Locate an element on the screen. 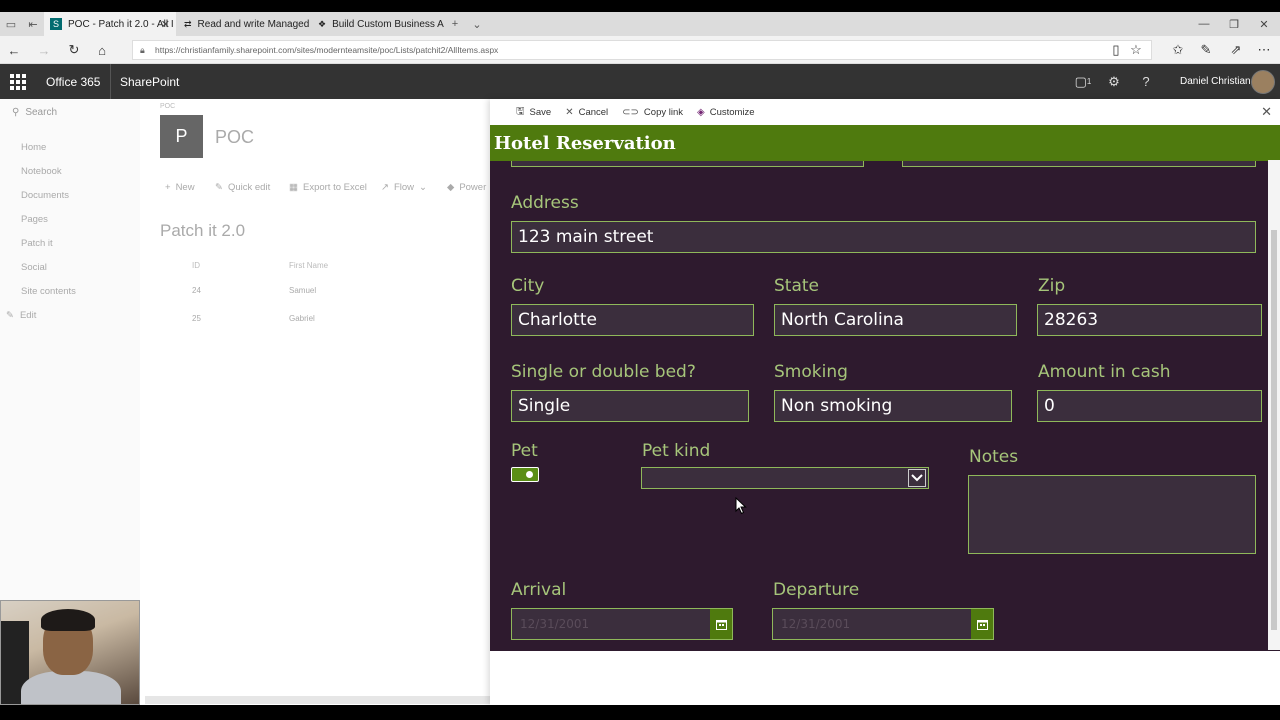 This screenshot has width=1280, height=720. nav-item-patch-it: Patch it is located at coordinates (37, 243).